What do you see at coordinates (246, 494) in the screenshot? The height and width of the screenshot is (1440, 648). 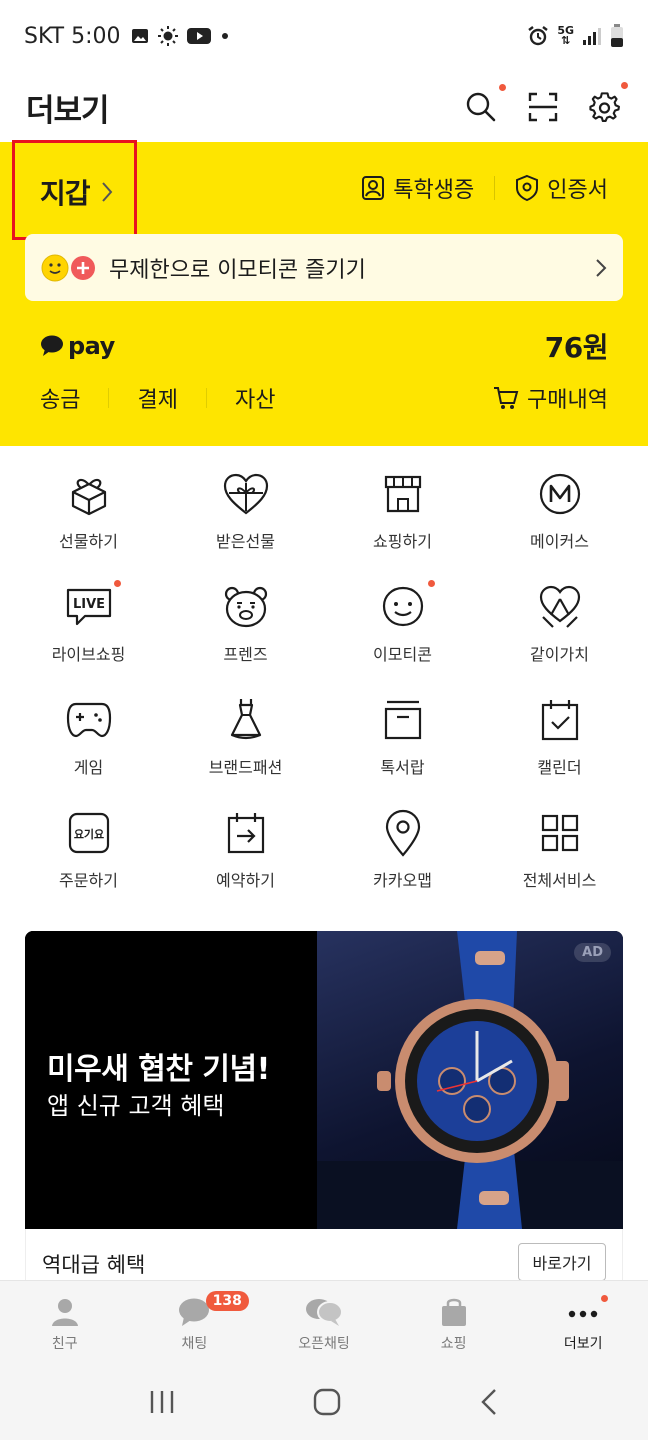 I see `received-gift-icon` at bounding box center [246, 494].